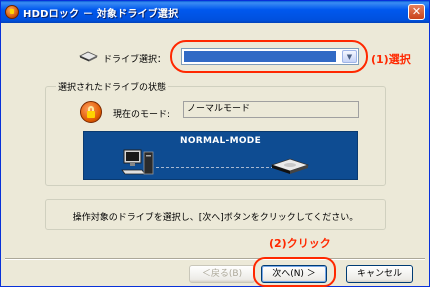 The image size is (430, 287). What do you see at coordinates (88, 56) in the screenshot?
I see `drive-icon` at bounding box center [88, 56].